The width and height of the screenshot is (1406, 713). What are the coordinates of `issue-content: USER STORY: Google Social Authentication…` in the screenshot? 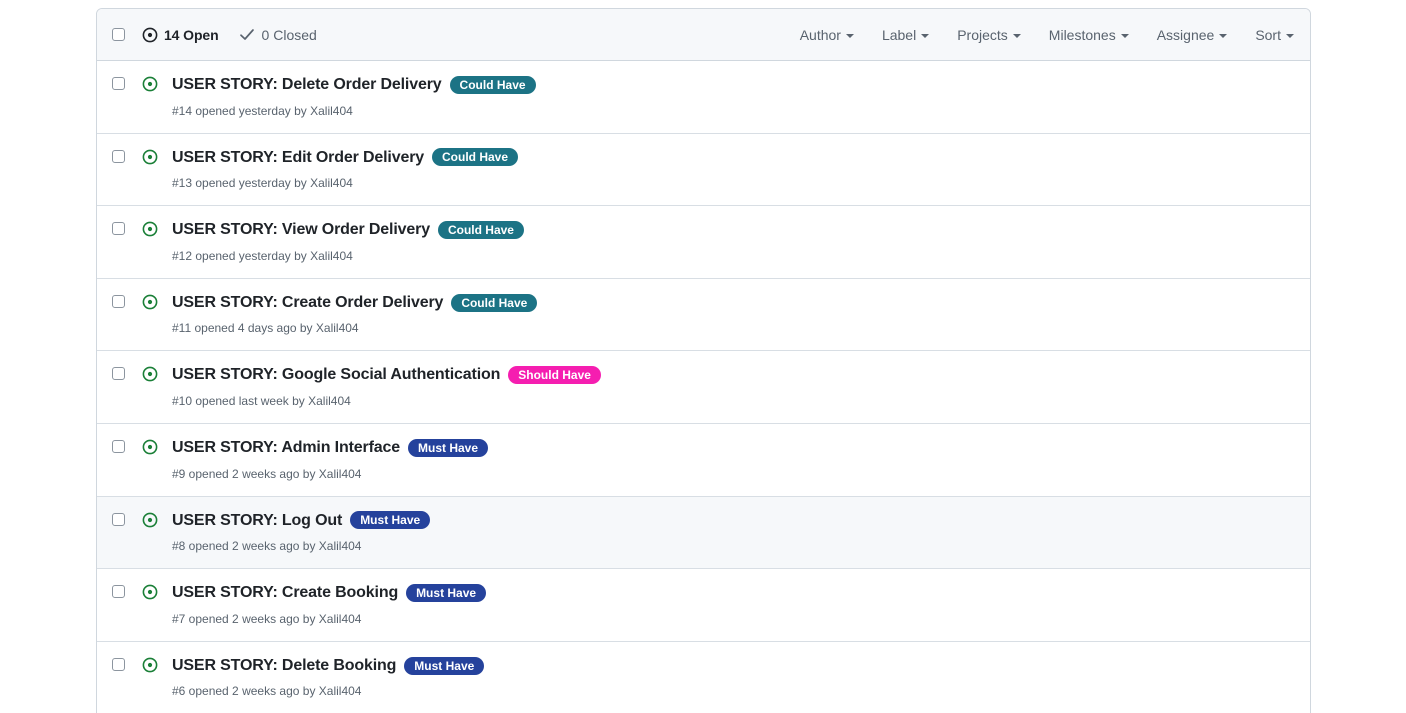 It's located at (733, 387).